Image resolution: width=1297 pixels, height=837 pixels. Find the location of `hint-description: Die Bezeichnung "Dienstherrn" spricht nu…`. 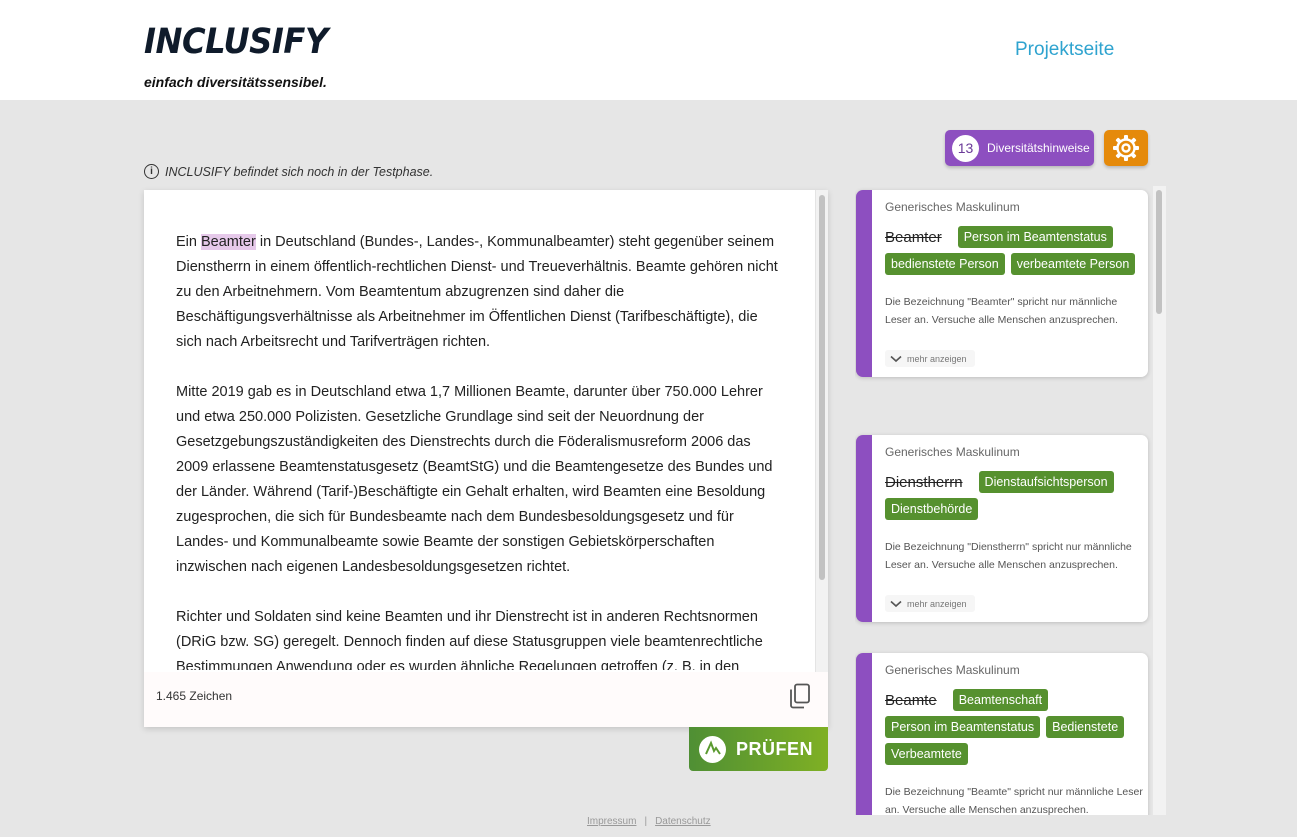

hint-description: Die Bezeichnung "Dienstherrn" spricht nu… is located at coordinates (1008, 556).